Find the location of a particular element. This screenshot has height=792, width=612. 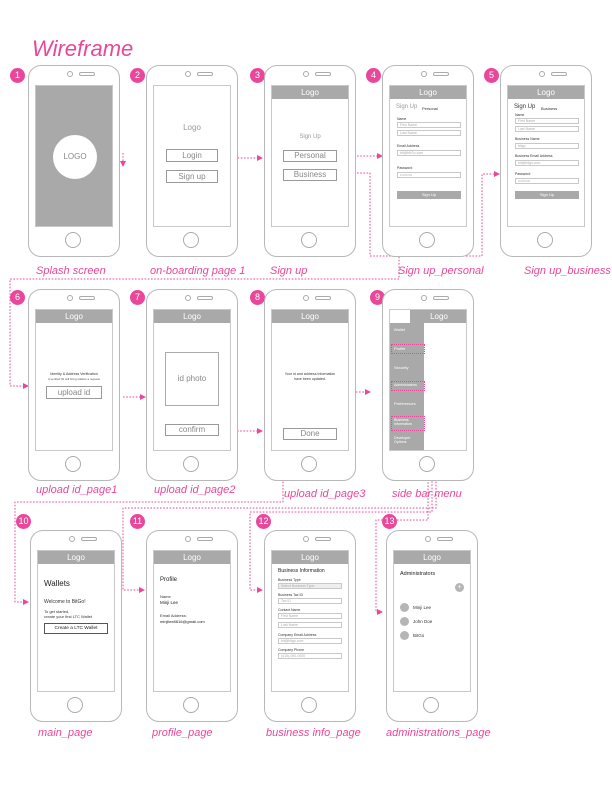

id-photo-placeholder: id photo is located at coordinates (192, 379).